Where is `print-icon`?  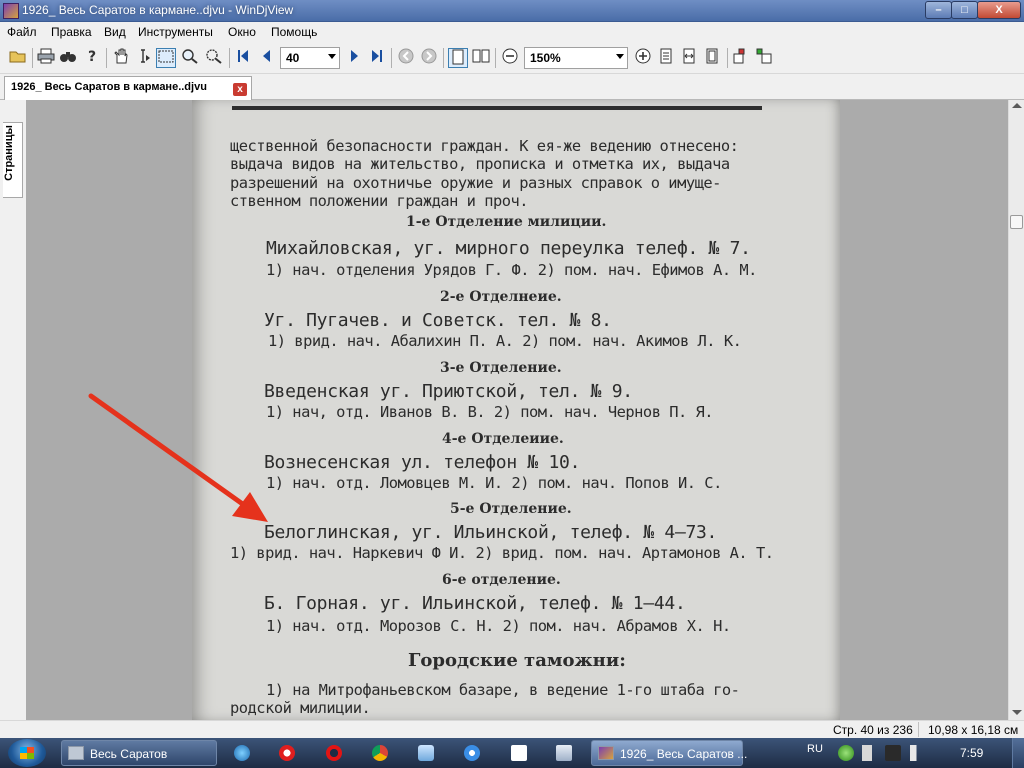
print-icon is located at coordinates (46, 58).